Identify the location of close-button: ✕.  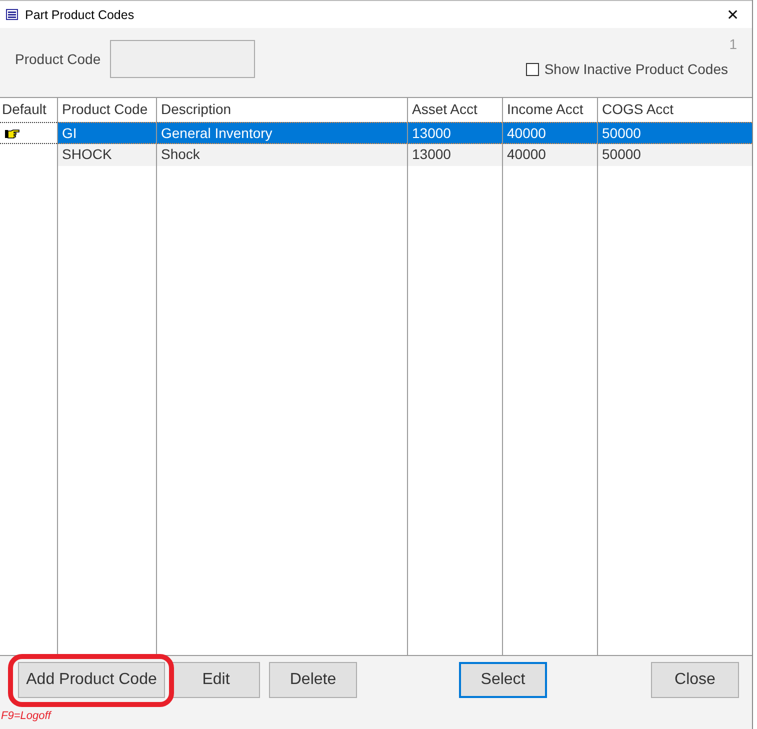
(733, 15).